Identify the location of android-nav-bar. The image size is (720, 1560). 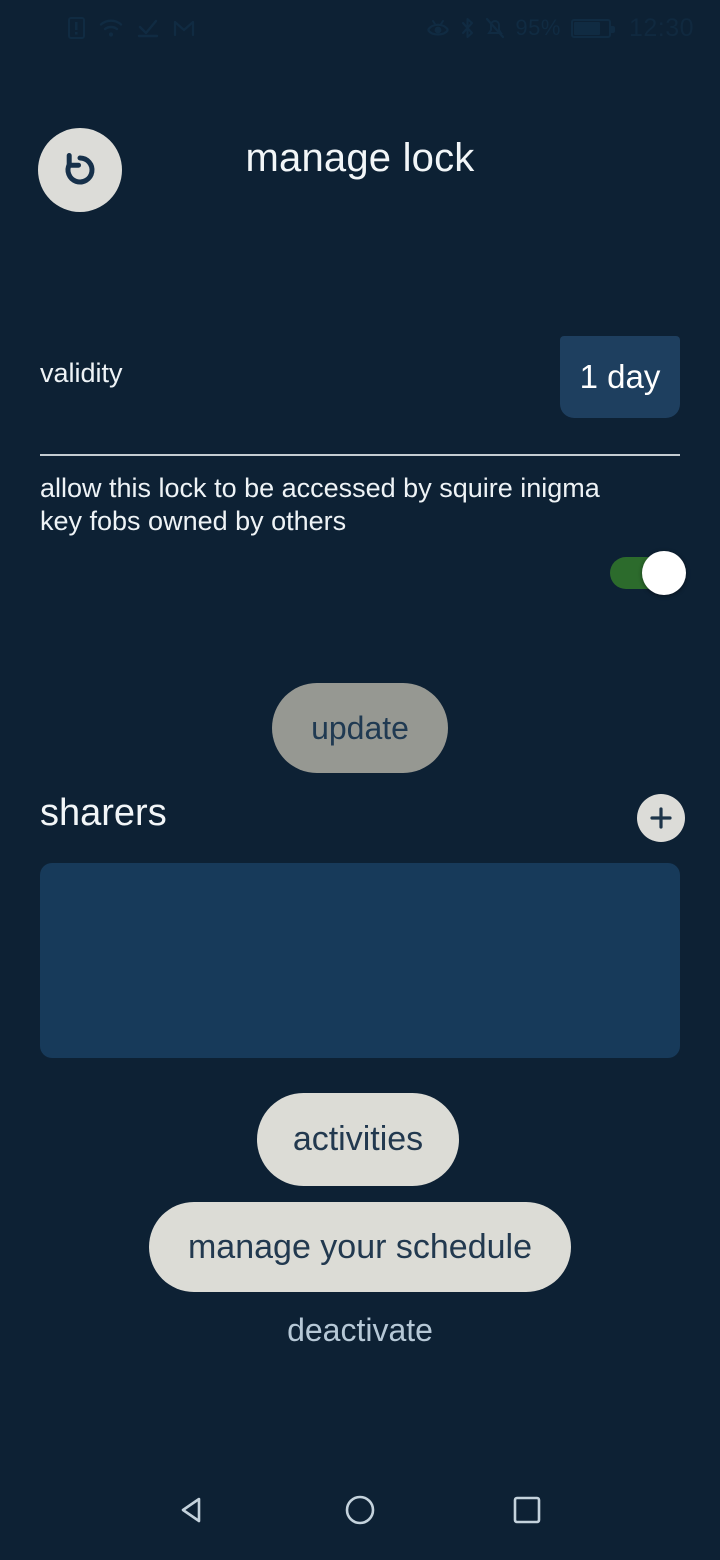
(360, 1510).